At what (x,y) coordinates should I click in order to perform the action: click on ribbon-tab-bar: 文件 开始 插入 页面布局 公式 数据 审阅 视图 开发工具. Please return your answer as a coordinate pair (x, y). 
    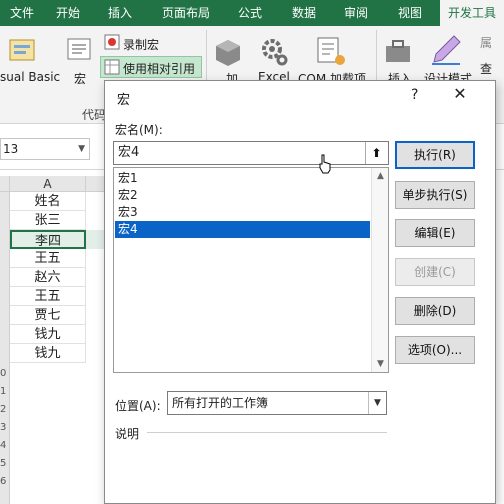
    Looking at the image, I should click on (252, 13).